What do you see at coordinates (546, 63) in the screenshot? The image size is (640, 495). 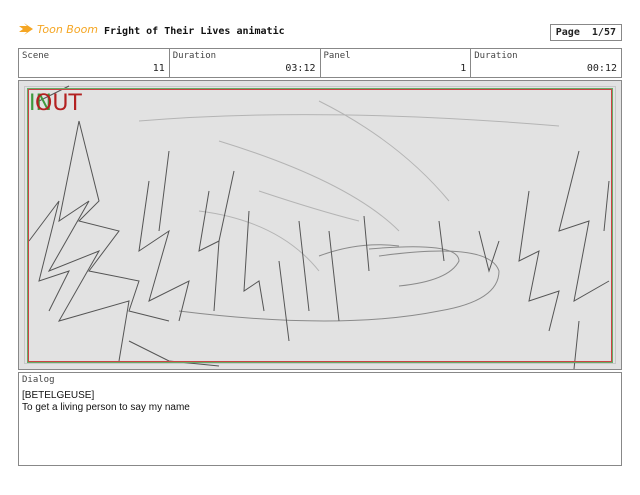 I see `panel-duration-cell: Duration 00:12` at bounding box center [546, 63].